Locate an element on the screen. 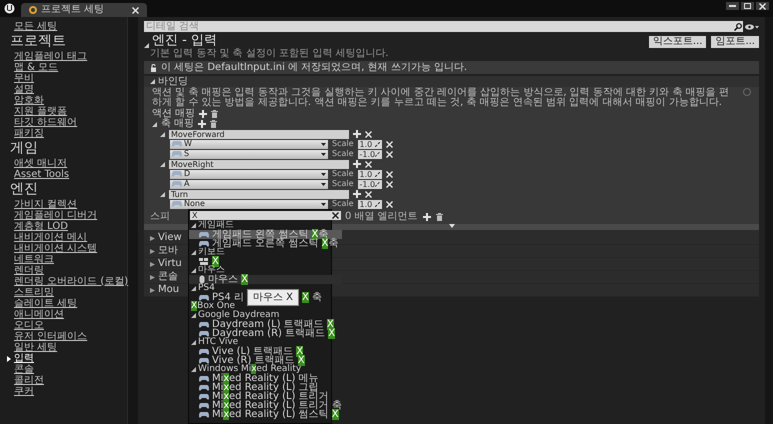 Image resolution: width=773 pixels, height=424 pixels. eye-icon is located at coordinates (752, 27).